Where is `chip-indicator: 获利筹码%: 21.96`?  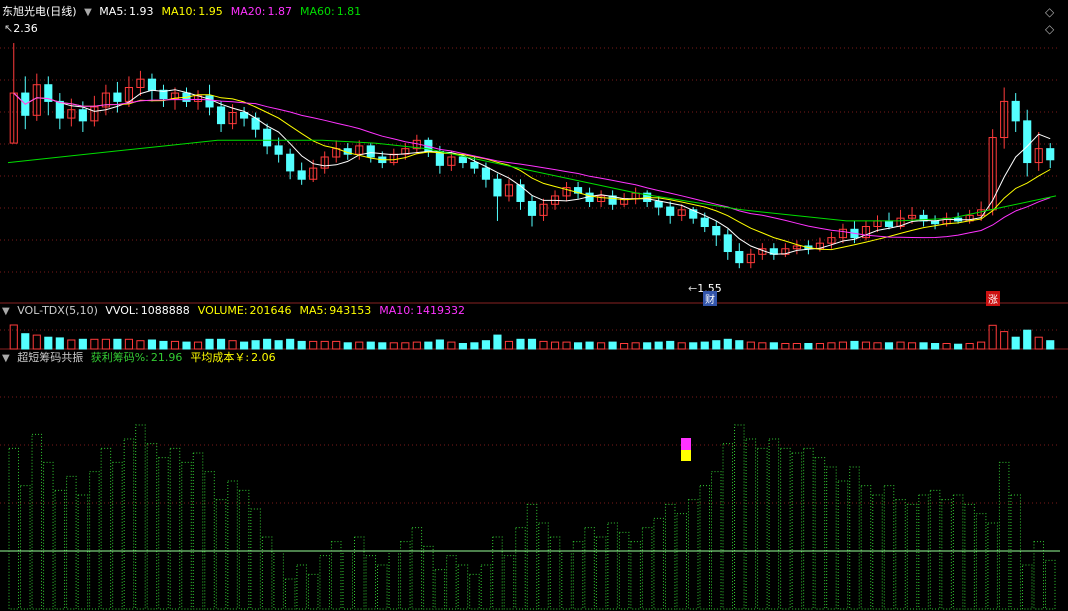
chip-indicator: 获利筹码%: 21.96 is located at coordinates (139, 357).